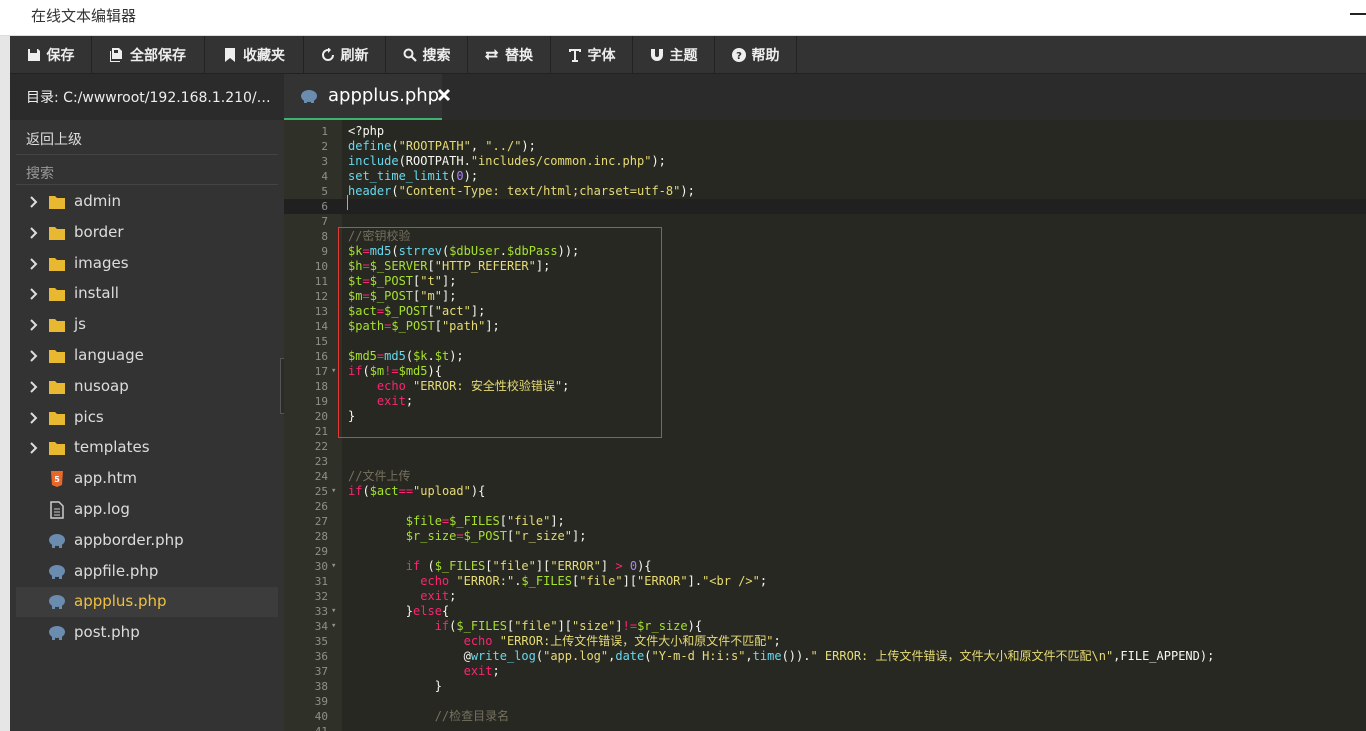 This screenshot has width=1366, height=731. I want to click on code-line: 33 ▾ }else{, so click(825, 611).